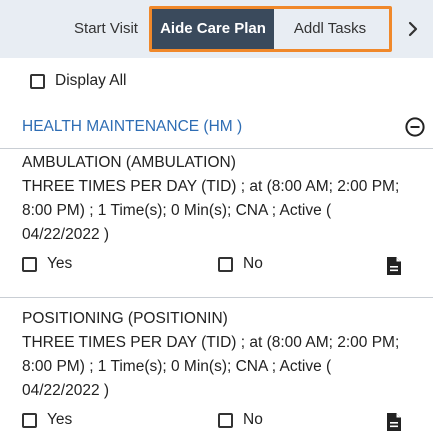 This screenshot has width=433, height=438. What do you see at coordinates (91, 80) in the screenshot?
I see `display-all-label: Display All` at bounding box center [91, 80].